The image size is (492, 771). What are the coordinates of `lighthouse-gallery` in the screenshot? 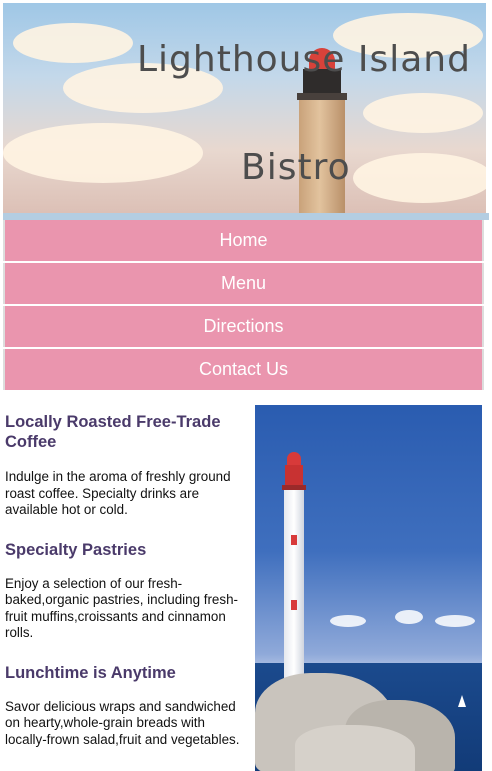 It's located at (322, 96).